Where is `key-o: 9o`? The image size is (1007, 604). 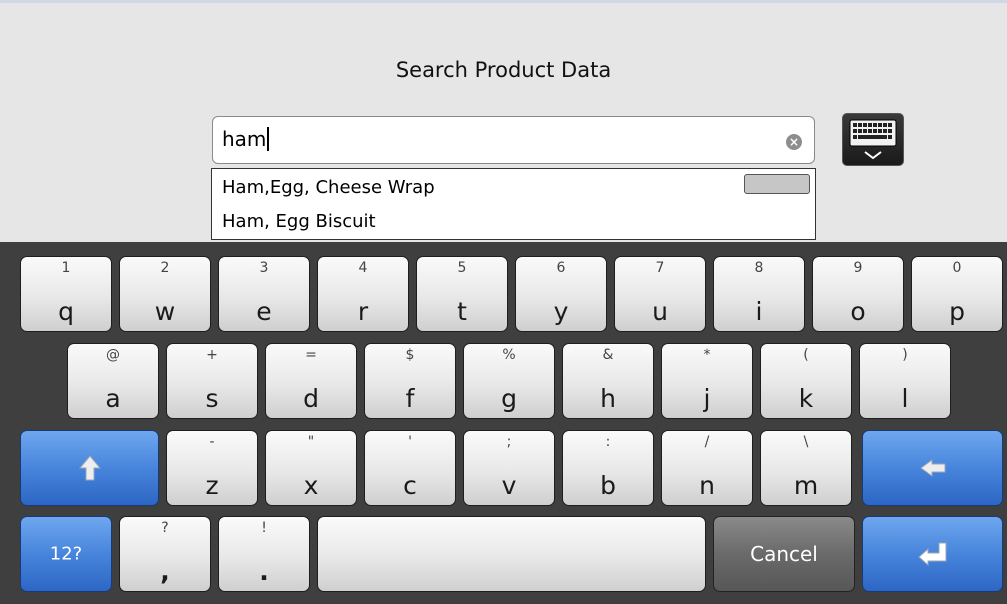 key-o: 9o is located at coordinates (858, 294).